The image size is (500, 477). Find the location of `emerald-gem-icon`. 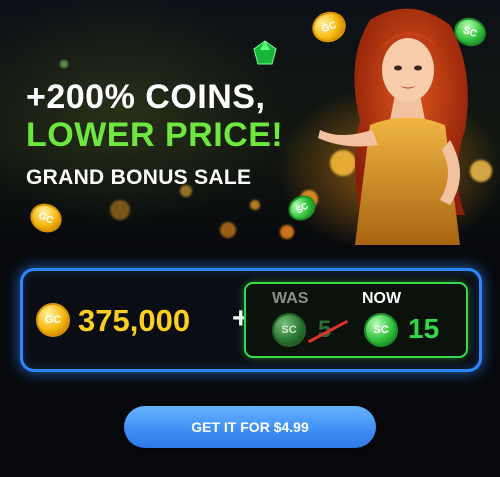

emerald-gem-icon is located at coordinates (265, 52).